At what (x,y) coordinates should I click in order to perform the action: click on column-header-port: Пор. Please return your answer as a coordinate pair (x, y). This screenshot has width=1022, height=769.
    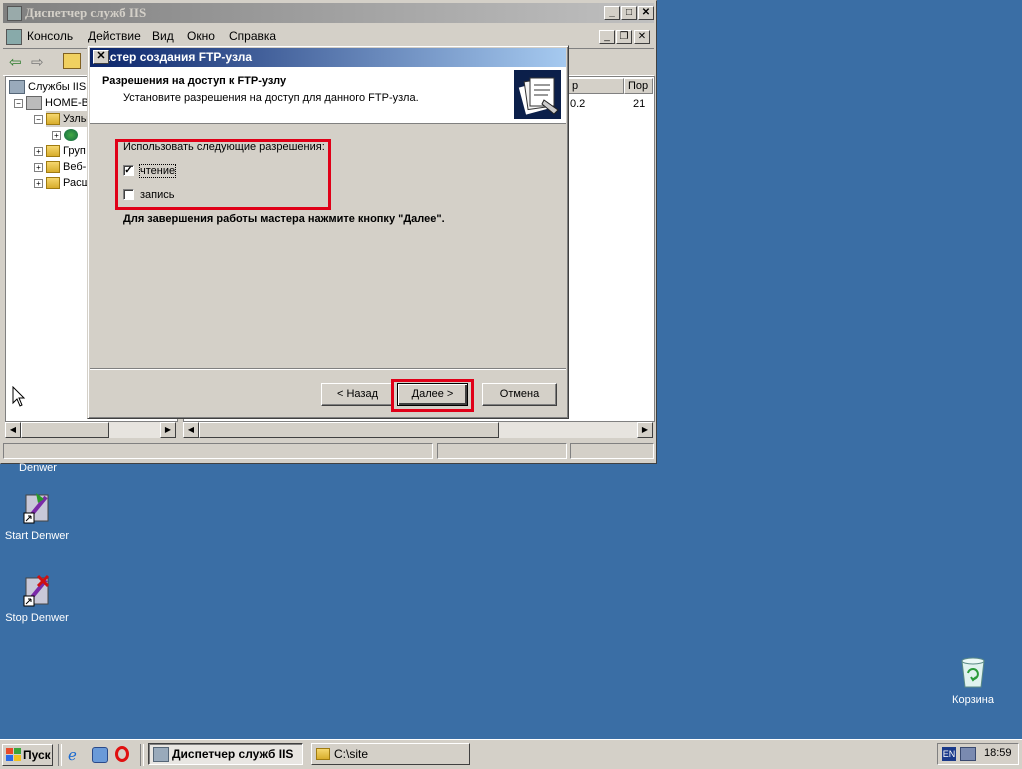
    Looking at the image, I should click on (638, 86).